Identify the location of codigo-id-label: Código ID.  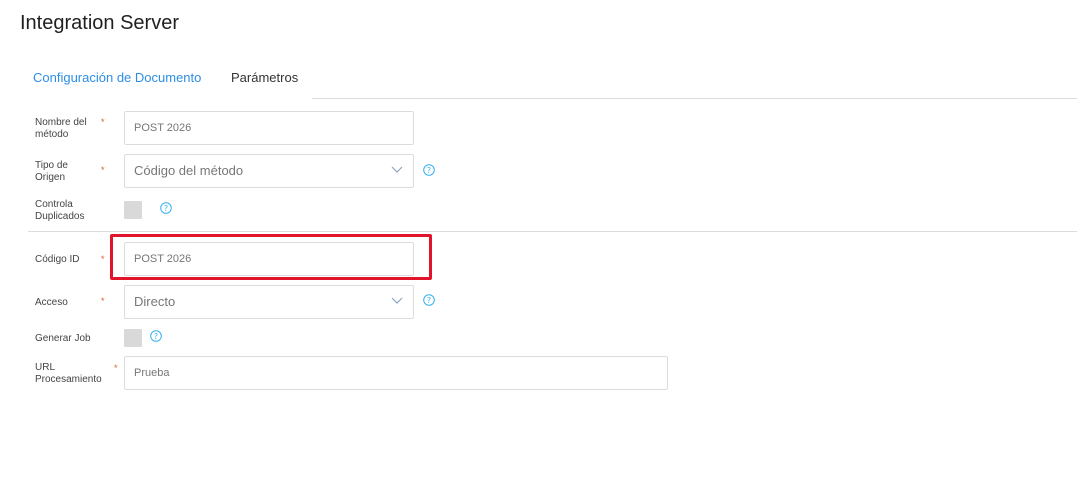
(57, 259).